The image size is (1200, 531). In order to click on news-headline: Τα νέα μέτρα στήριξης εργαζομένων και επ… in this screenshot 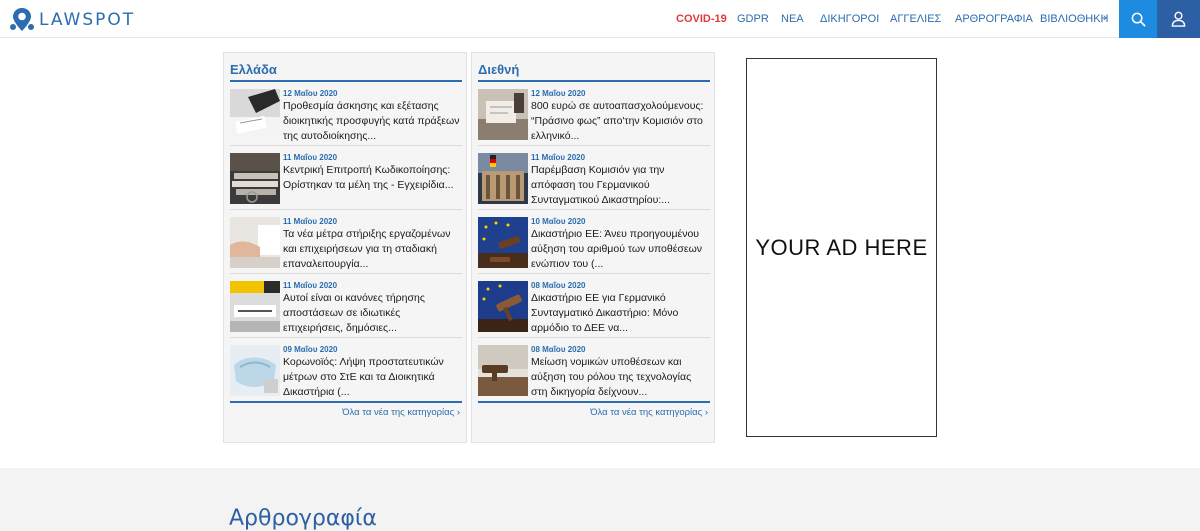, I will do `click(372, 249)`.